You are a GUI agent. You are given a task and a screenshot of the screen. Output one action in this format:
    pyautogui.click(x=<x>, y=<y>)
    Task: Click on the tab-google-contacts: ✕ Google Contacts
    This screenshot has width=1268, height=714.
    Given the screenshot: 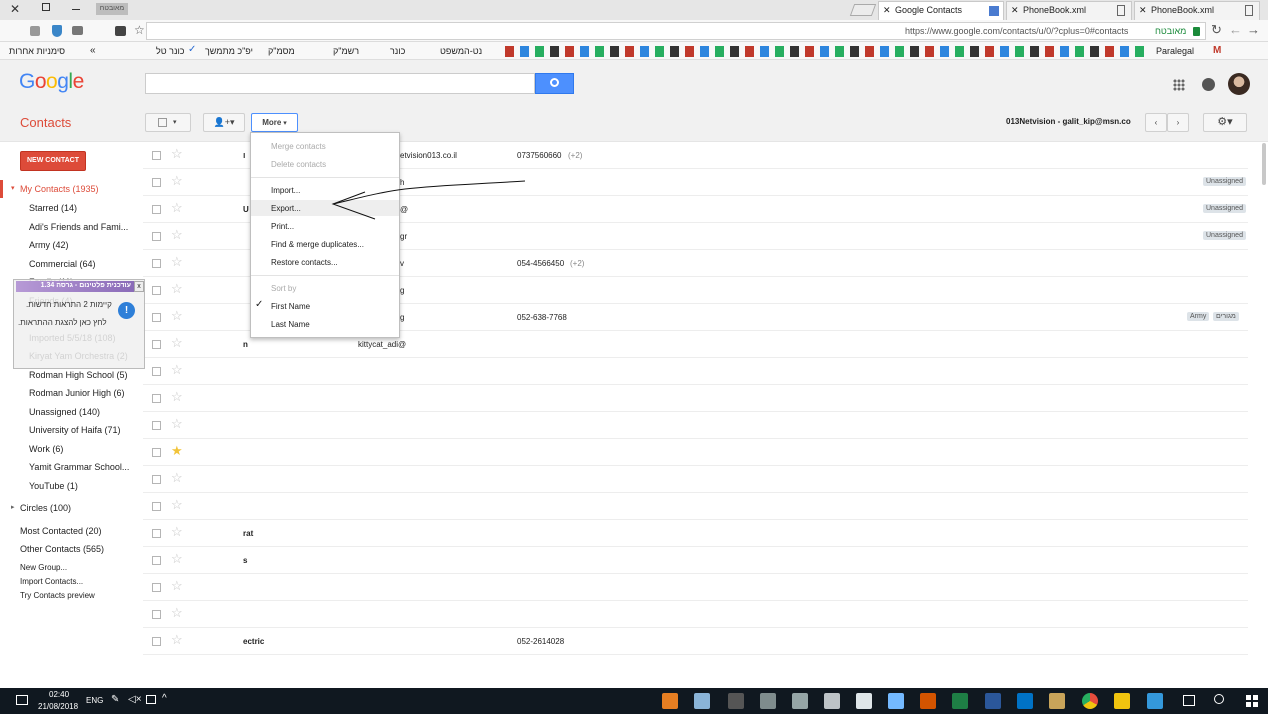 What is the action you would take?
    pyautogui.click(x=941, y=10)
    